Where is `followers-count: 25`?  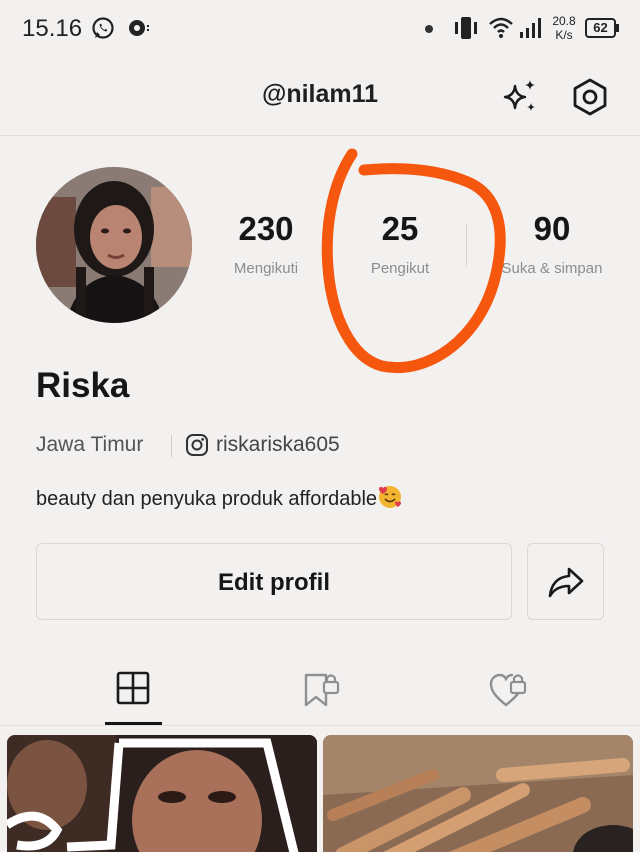
followers-count: 25 is located at coordinates (400, 228).